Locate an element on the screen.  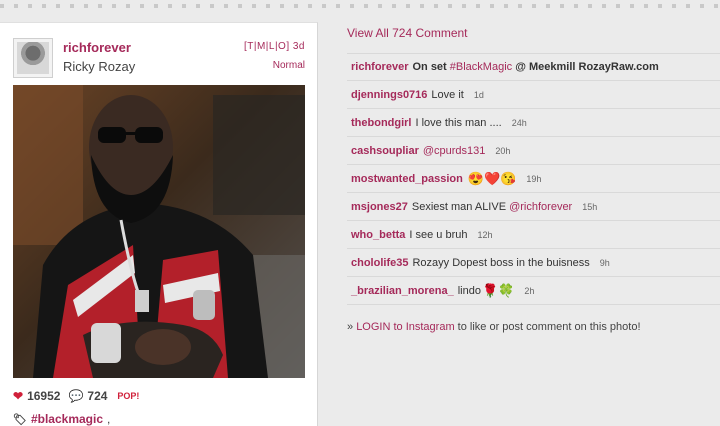
comment-username: richforever is located at coordinates (379, 67).